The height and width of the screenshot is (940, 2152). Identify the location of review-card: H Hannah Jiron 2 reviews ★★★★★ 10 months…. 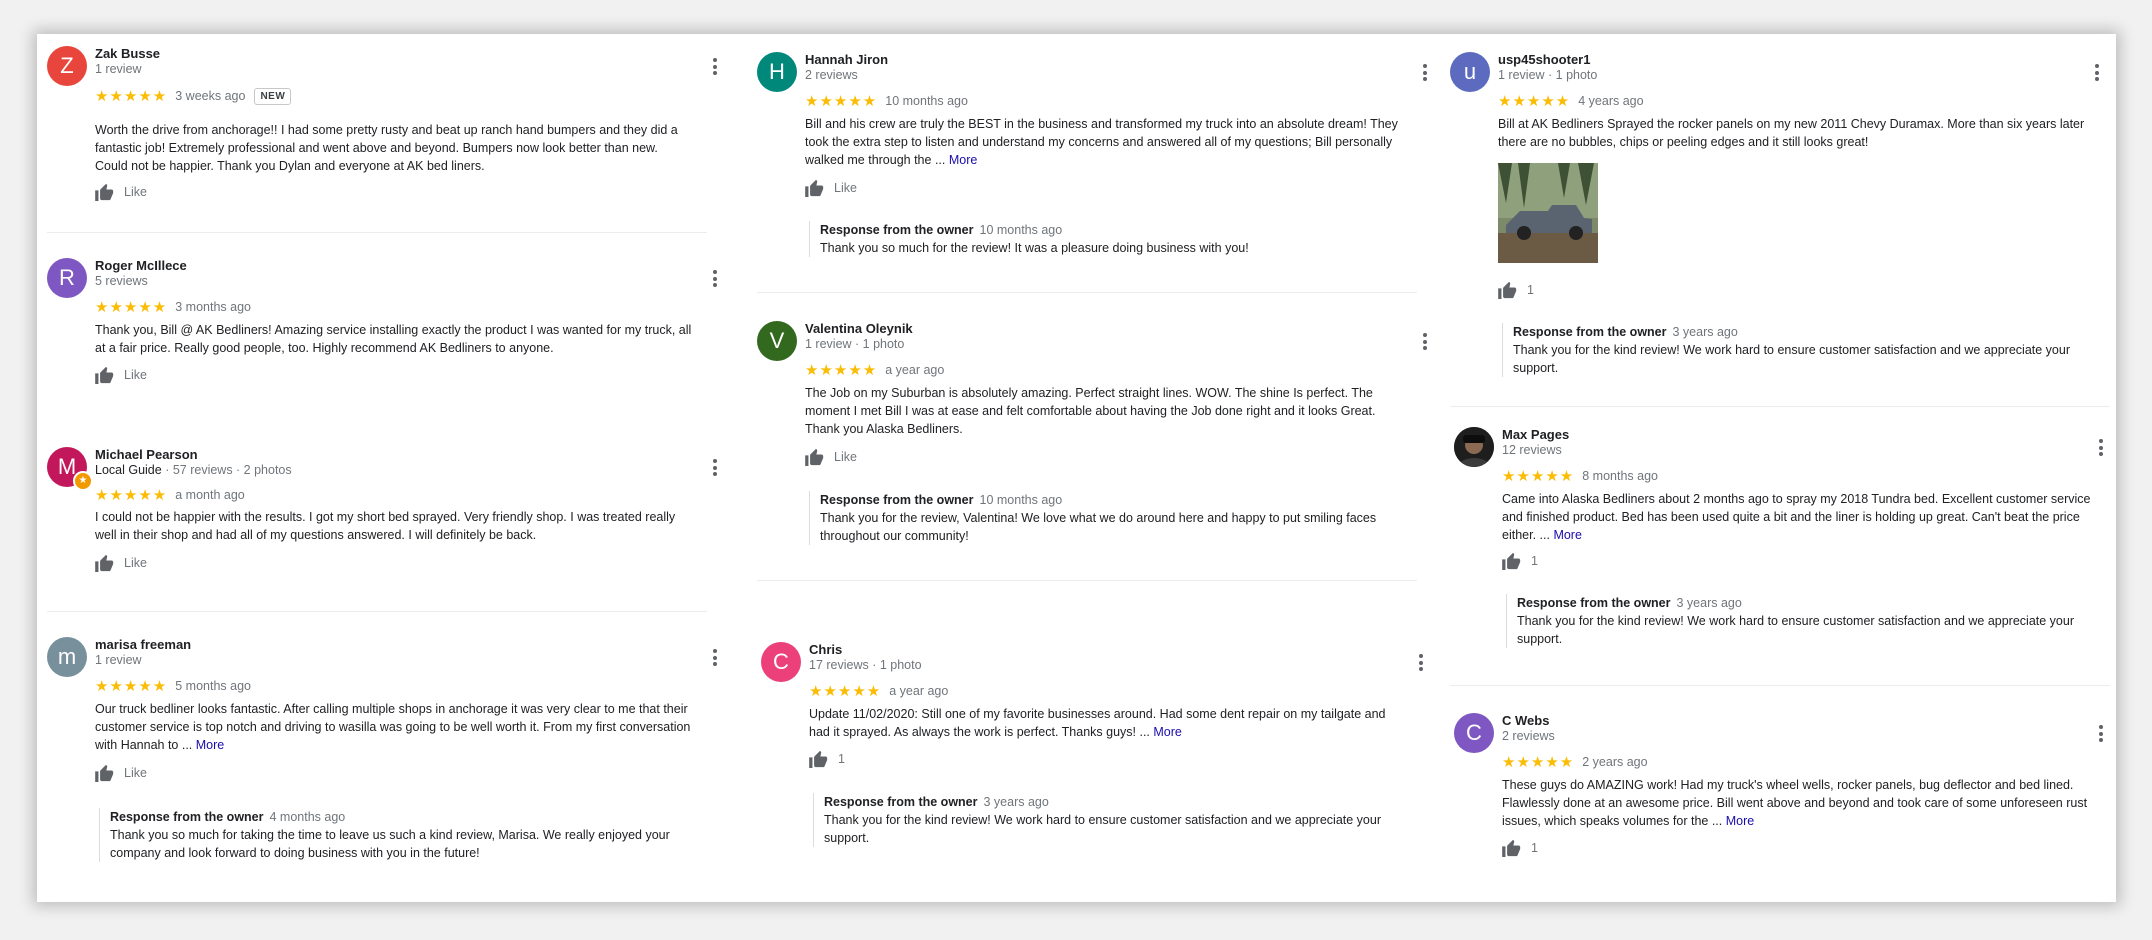
(1102, 177).